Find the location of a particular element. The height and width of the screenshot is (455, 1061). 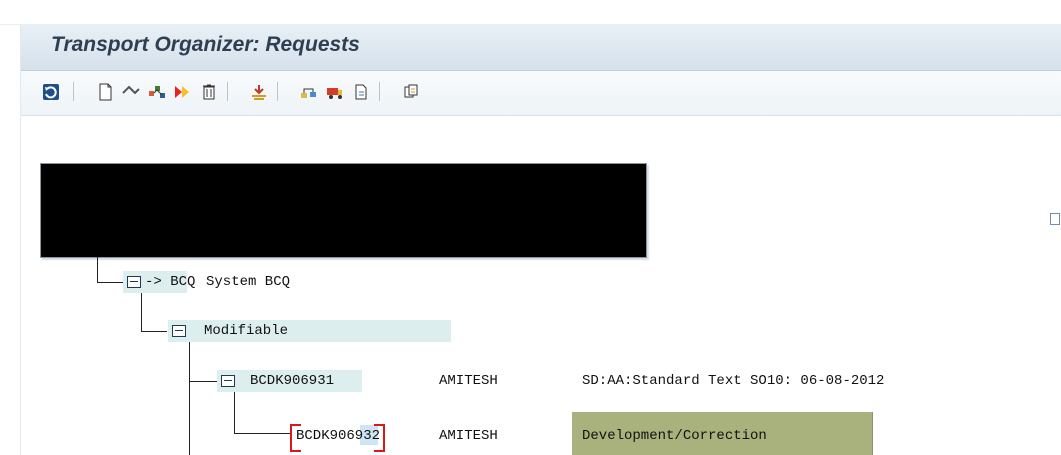

refresh-icon is located at coordinates (51, 92).